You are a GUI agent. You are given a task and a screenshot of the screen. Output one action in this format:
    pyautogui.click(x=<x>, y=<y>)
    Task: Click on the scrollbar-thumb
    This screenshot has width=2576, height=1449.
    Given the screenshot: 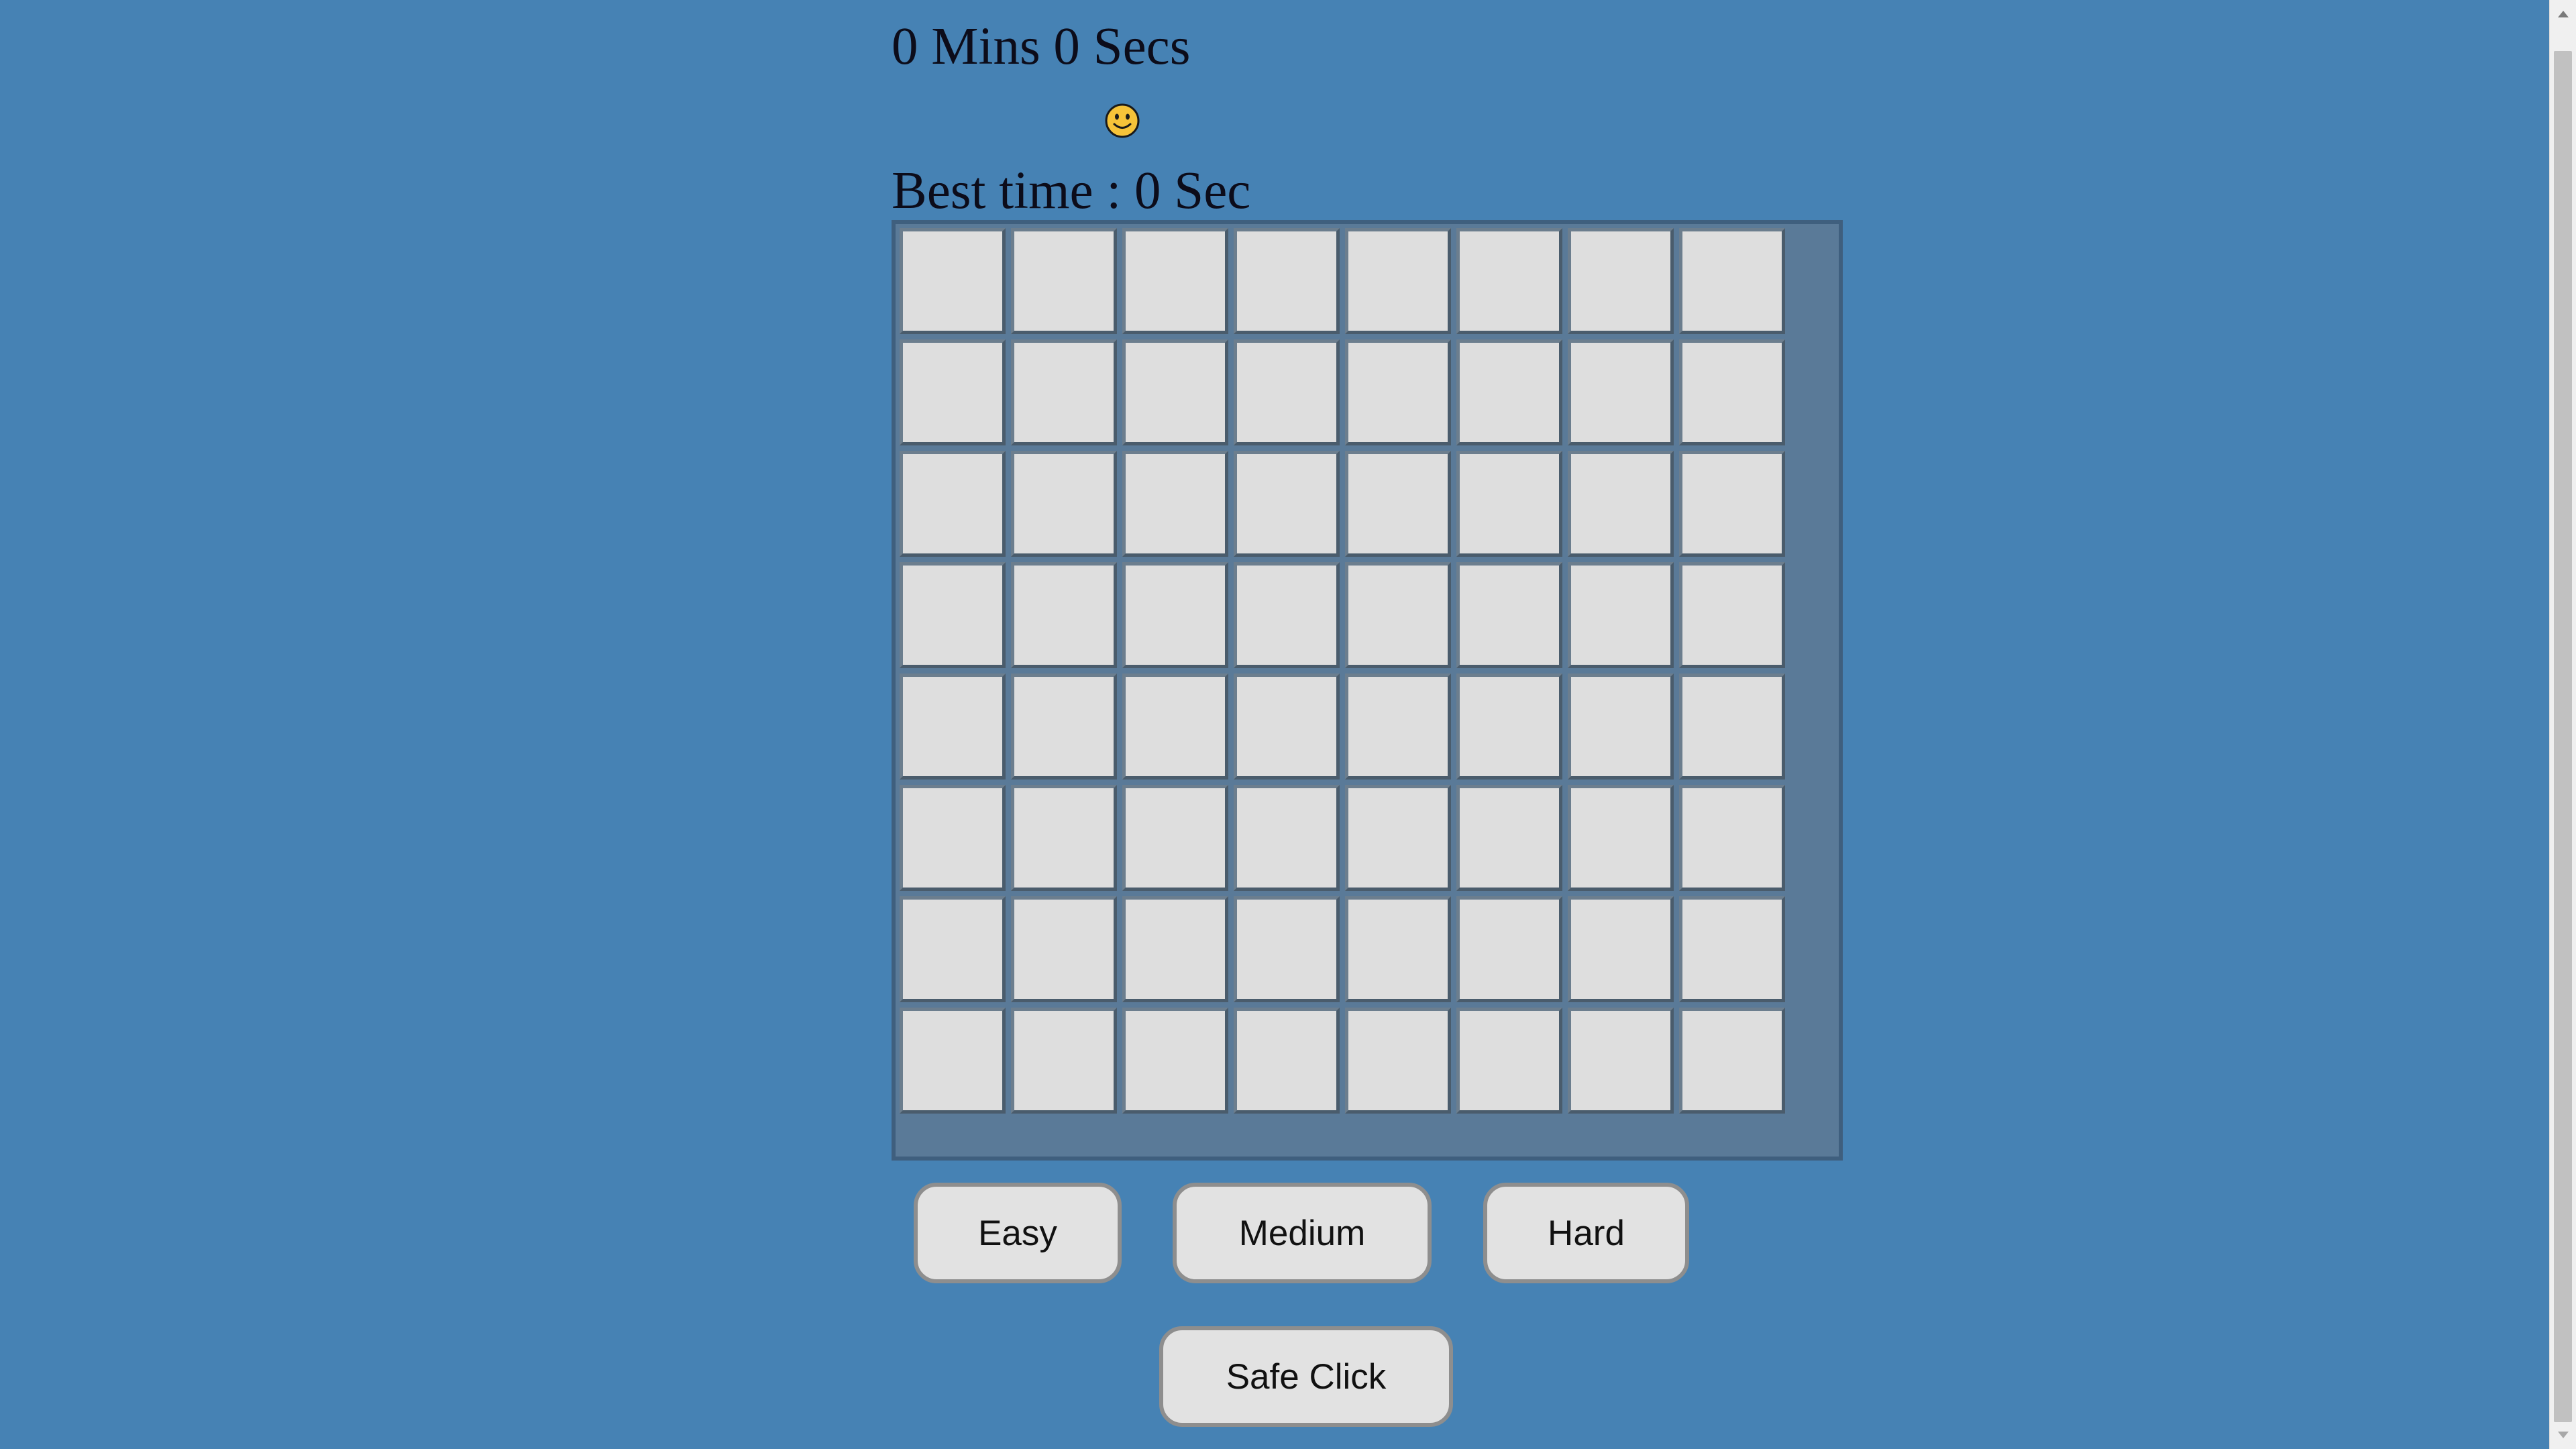 What is the action you would take?
    pyautogui.click(x=2563, y=736)
    